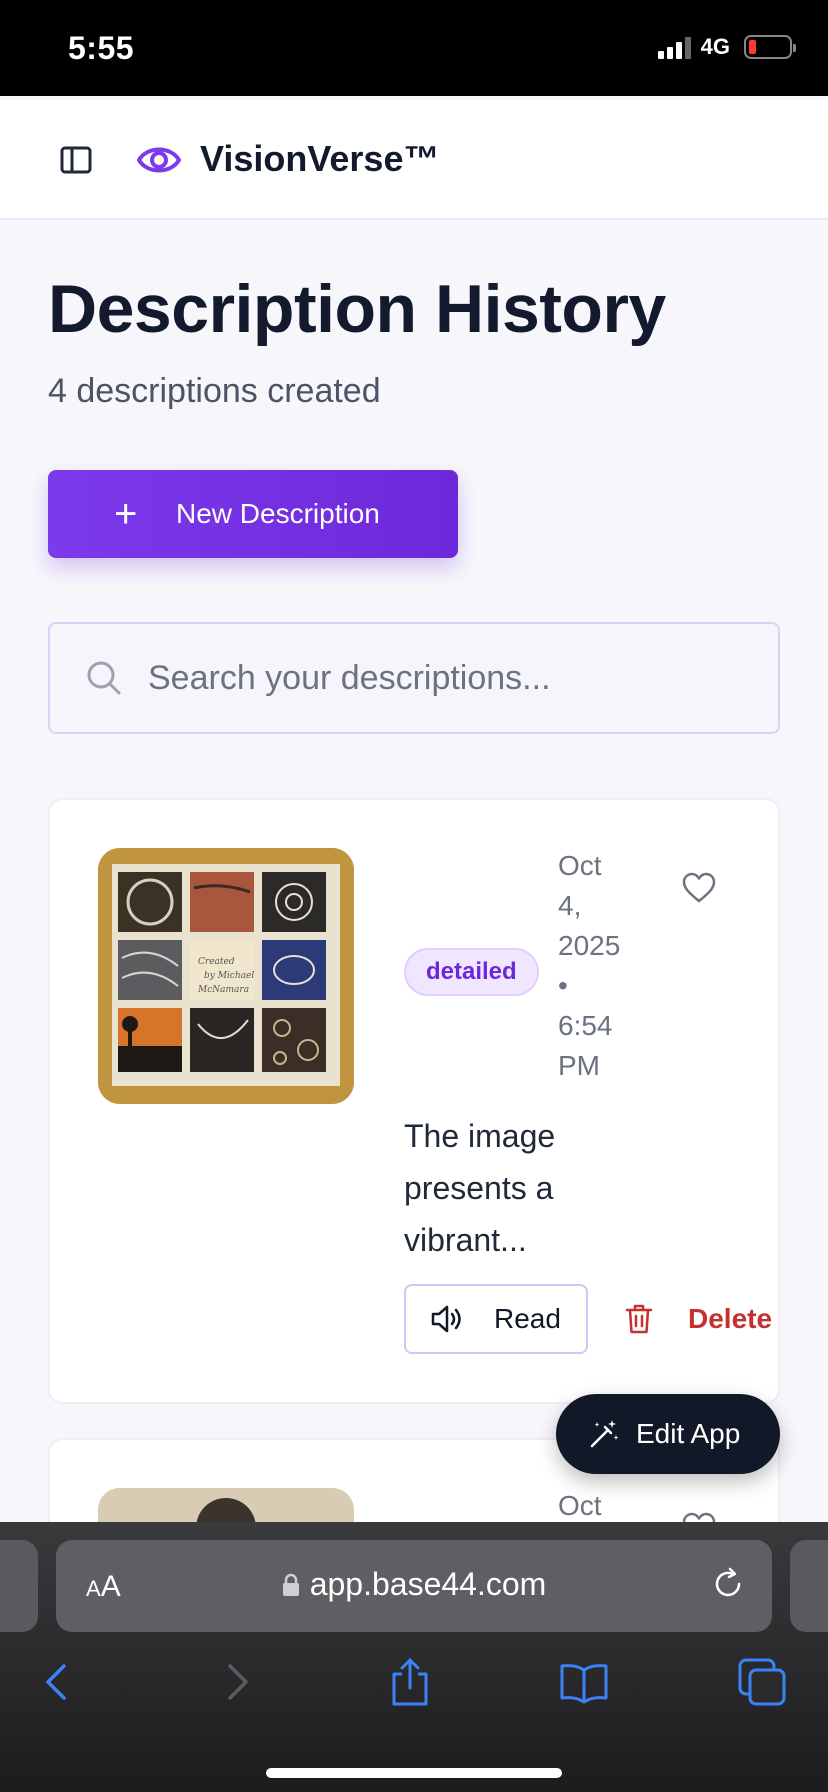 The width and height of the screenshot is (828, 1792). I want to click on status-bar: 5:55 4G, so click(414, 48).